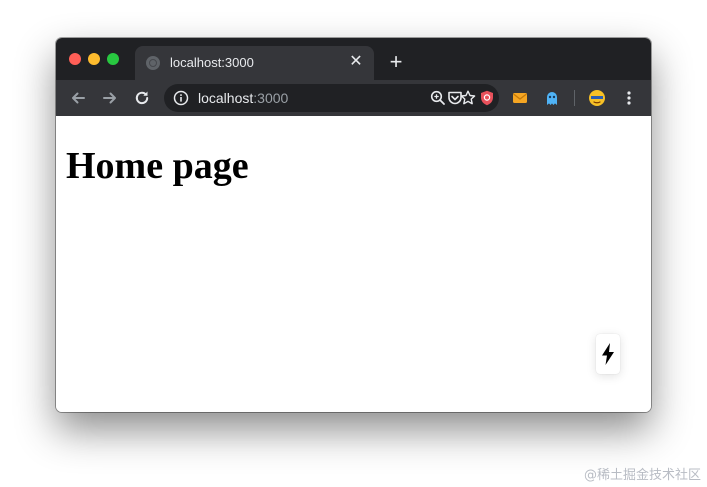  I want to click on ghost-extension-icon, so click(552, 98).